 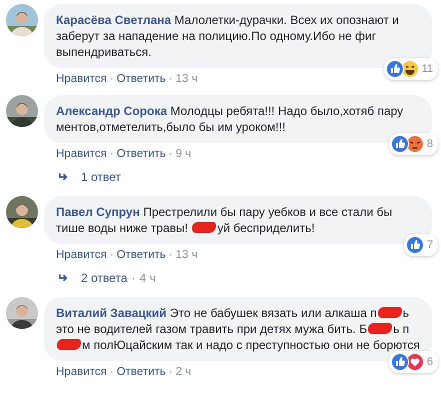 What do you see at coordinates (98, 212) in the screenshot?
I see `author-name: Павел Супрун` at bounding box center [98, 212].